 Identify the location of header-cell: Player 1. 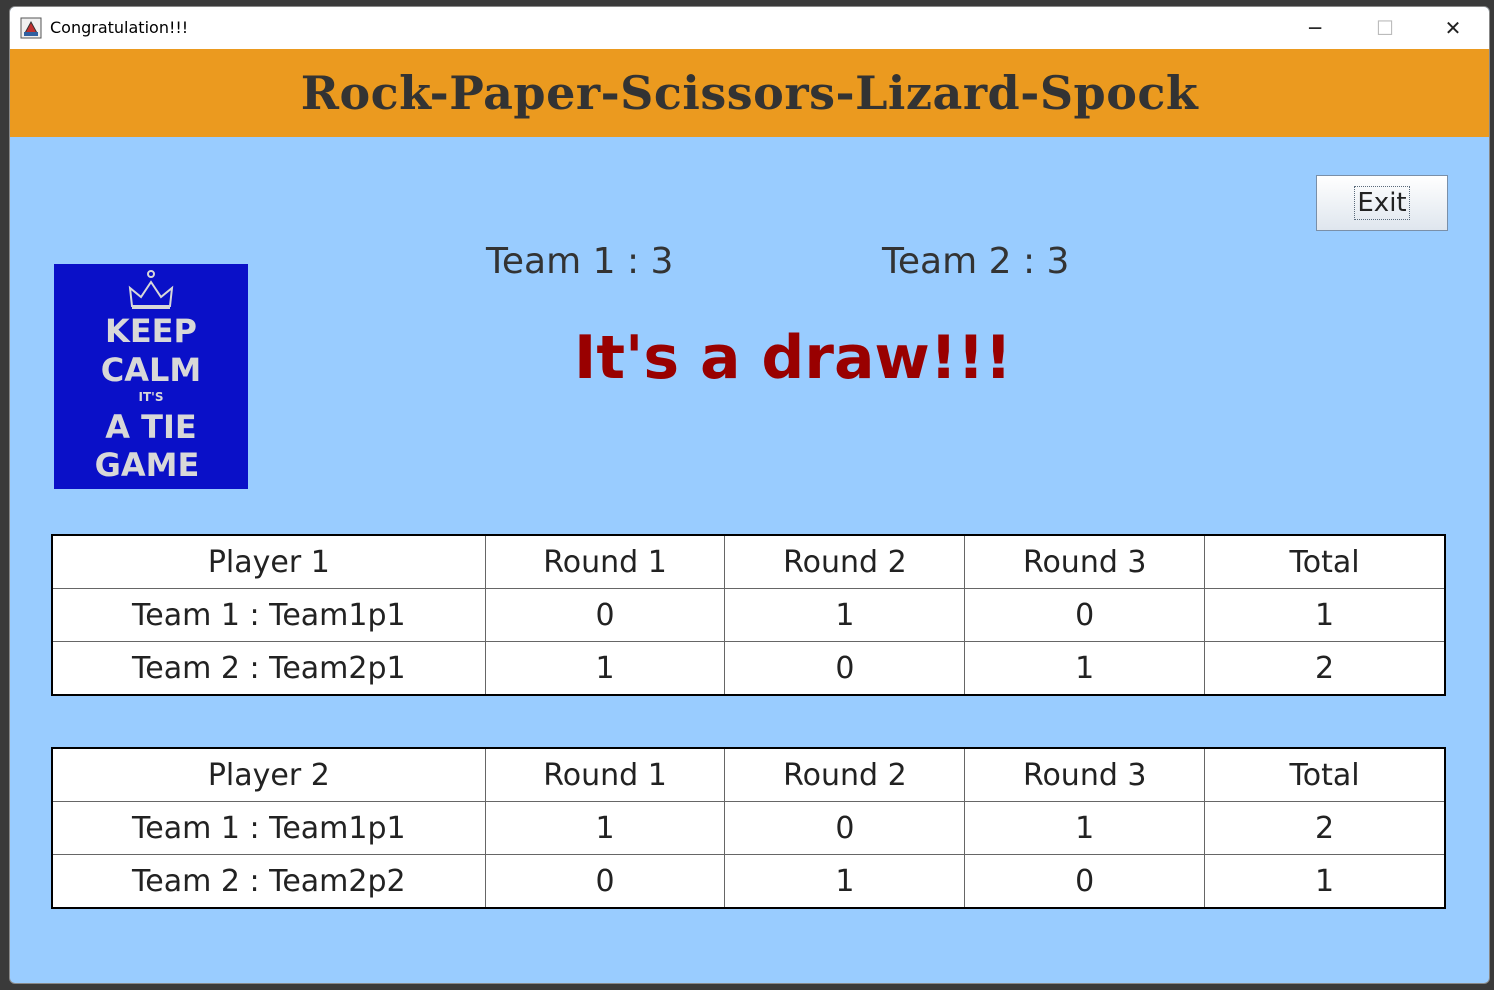
(268, 561).